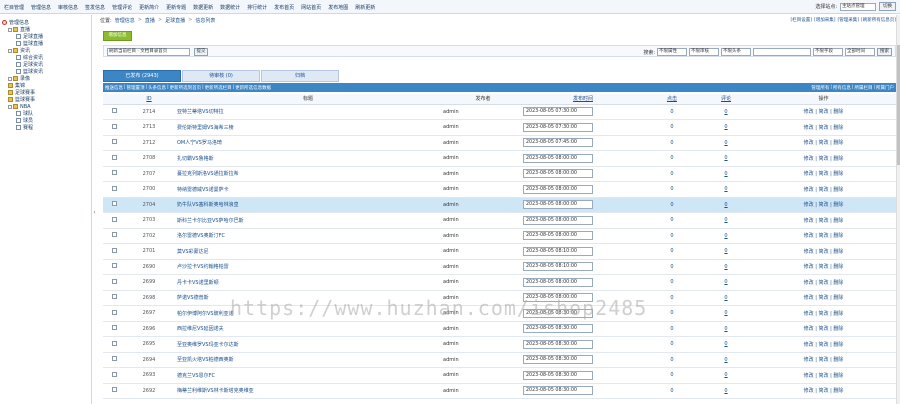 This screenshot has height=404, width=900. I want to click on row-title-link: 至亚奥维罗VS玛亚卡尔达斯, so click(308, 344).